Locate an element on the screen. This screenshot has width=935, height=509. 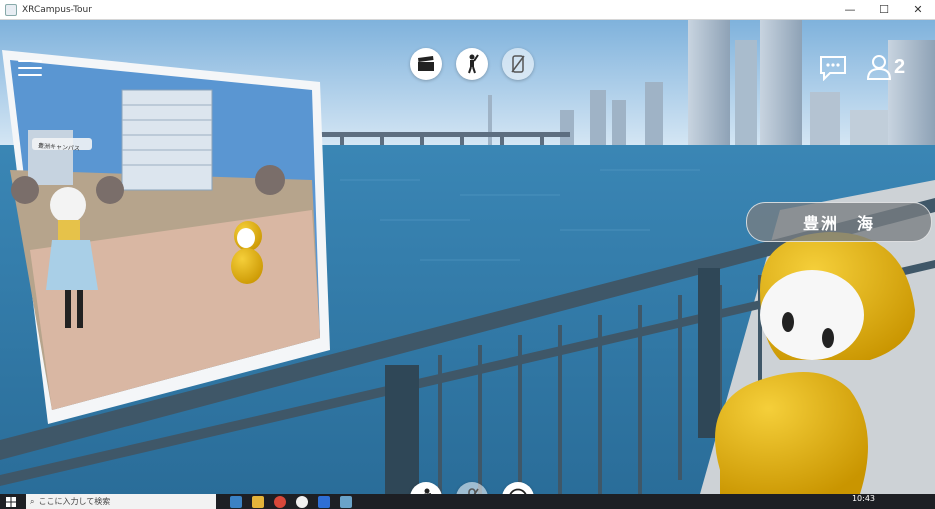
taskbar-search-input: ⌕ ここに入力して検索 is located at coordinates (121, 501).